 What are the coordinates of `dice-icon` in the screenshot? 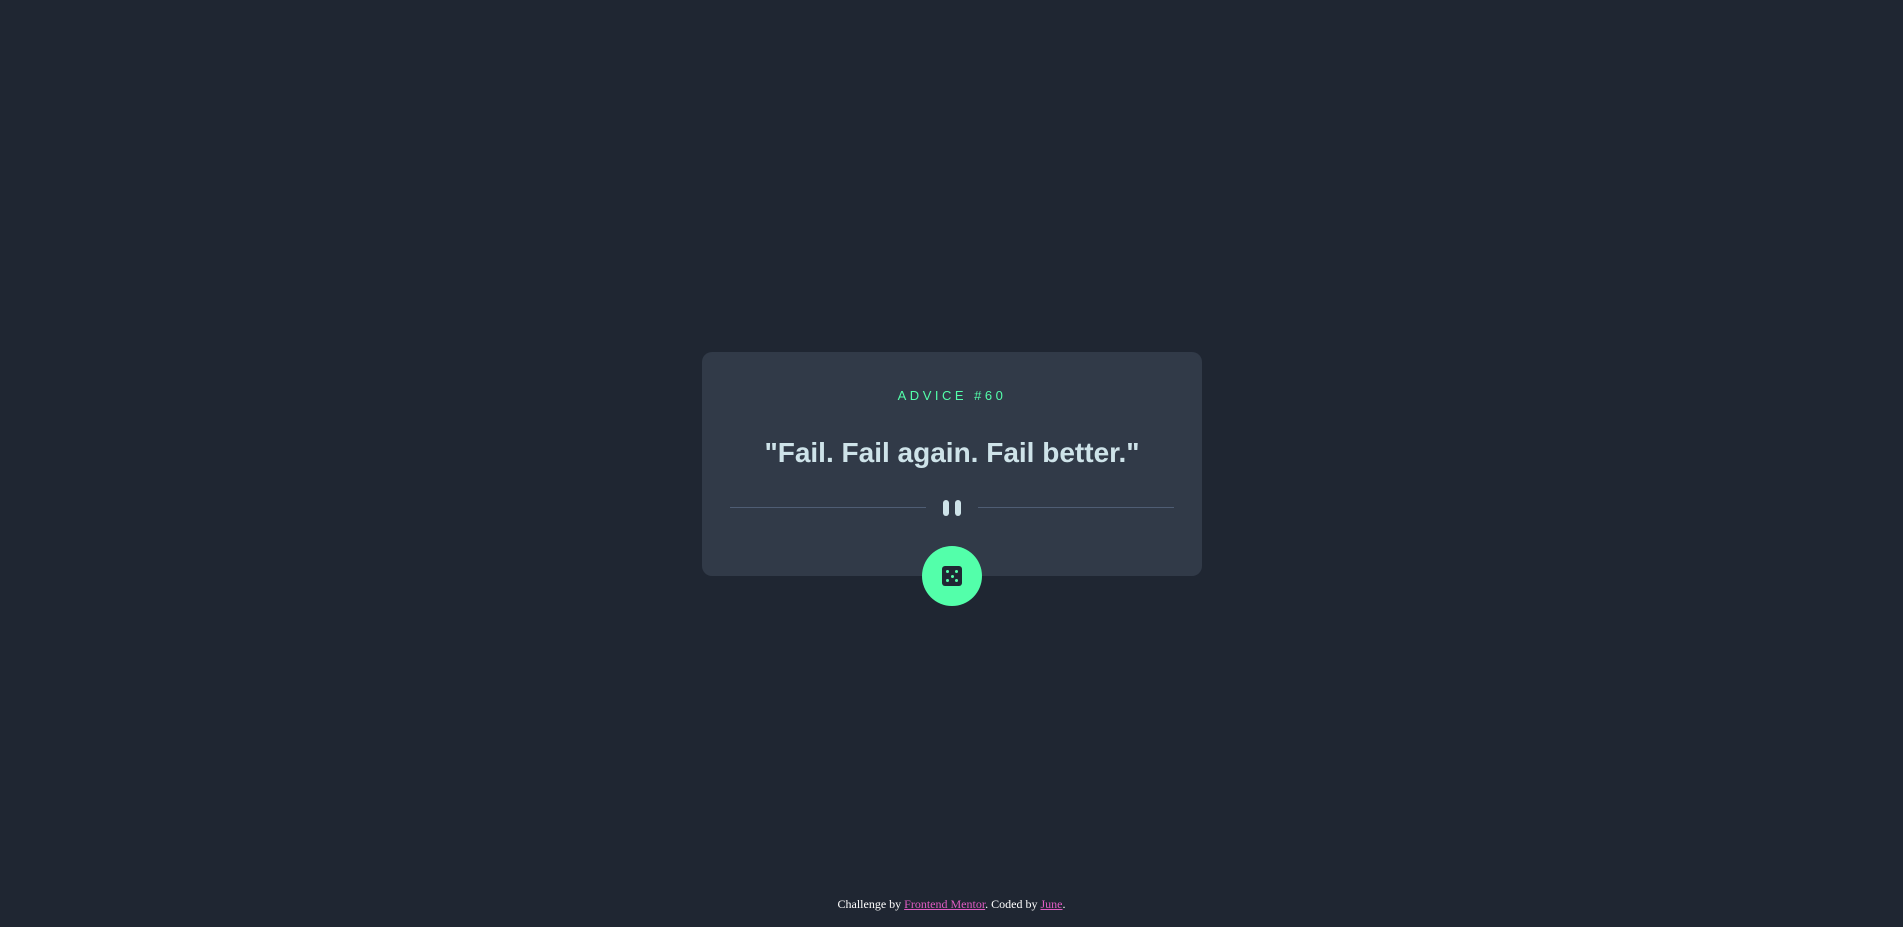 It's located at (952, 576).